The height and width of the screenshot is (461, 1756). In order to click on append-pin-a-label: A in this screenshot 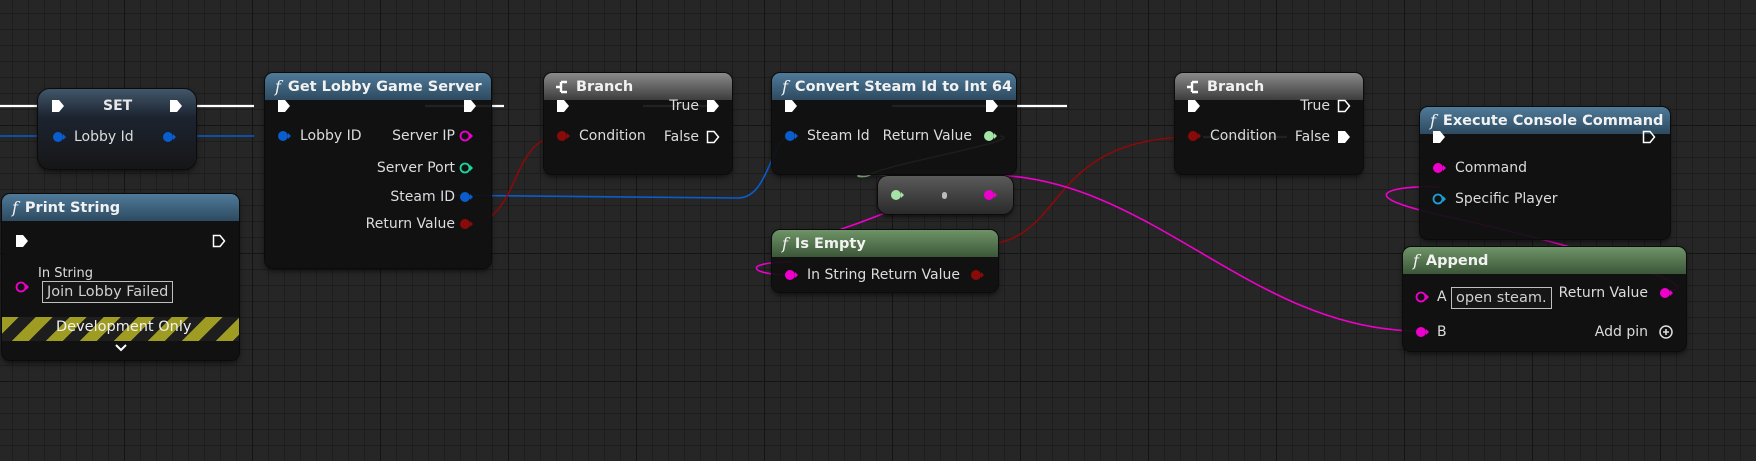, I will do `click(1442, 297)`.